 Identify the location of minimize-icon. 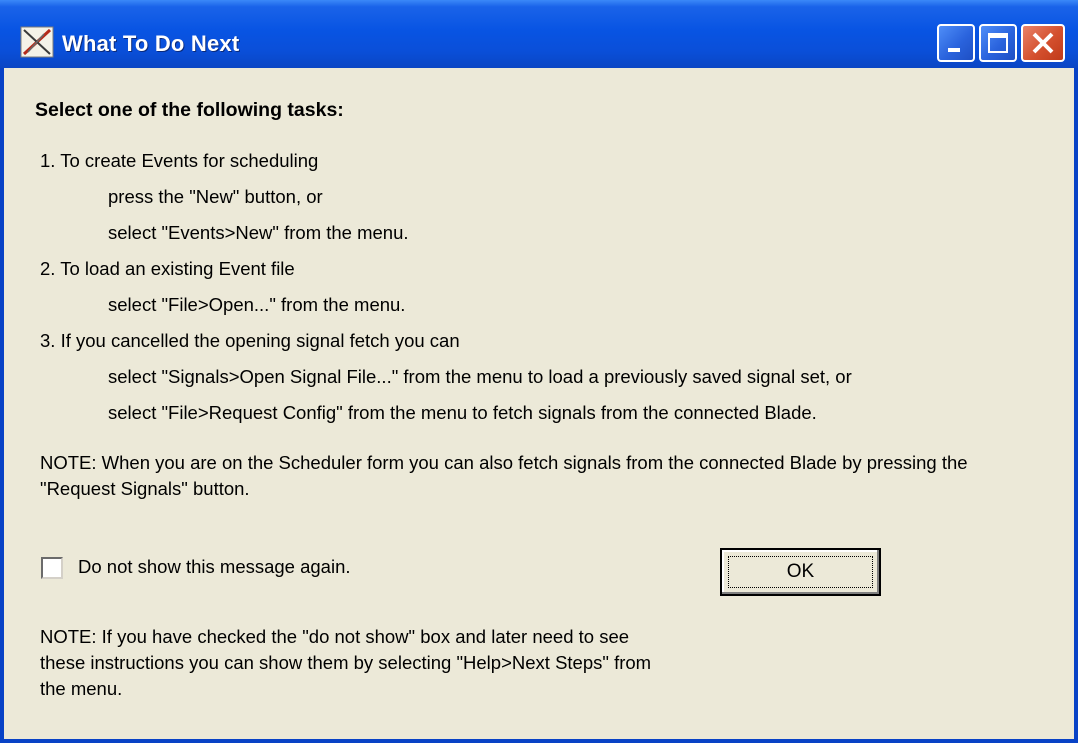
(954, 50).